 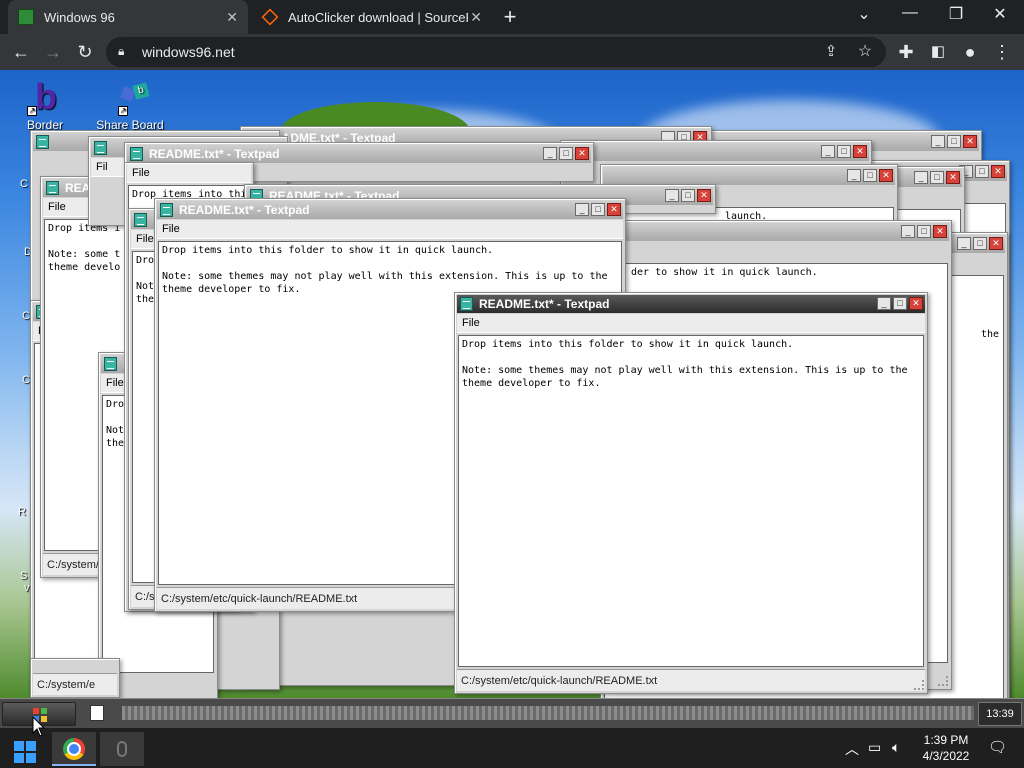 I want to click on back-icon: ←, so click(x=21, y=52).